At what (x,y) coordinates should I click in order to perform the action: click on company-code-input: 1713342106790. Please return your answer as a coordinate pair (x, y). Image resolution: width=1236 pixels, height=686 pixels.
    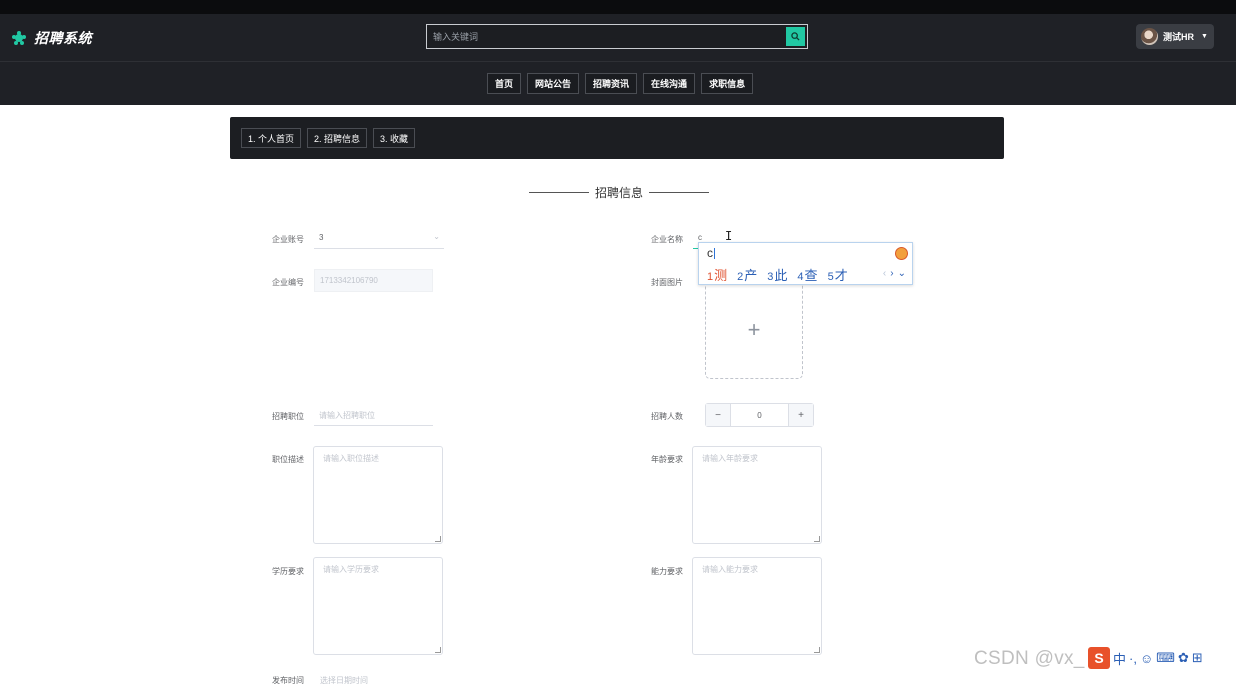
    Looking at the image, I should click on (373, 280).